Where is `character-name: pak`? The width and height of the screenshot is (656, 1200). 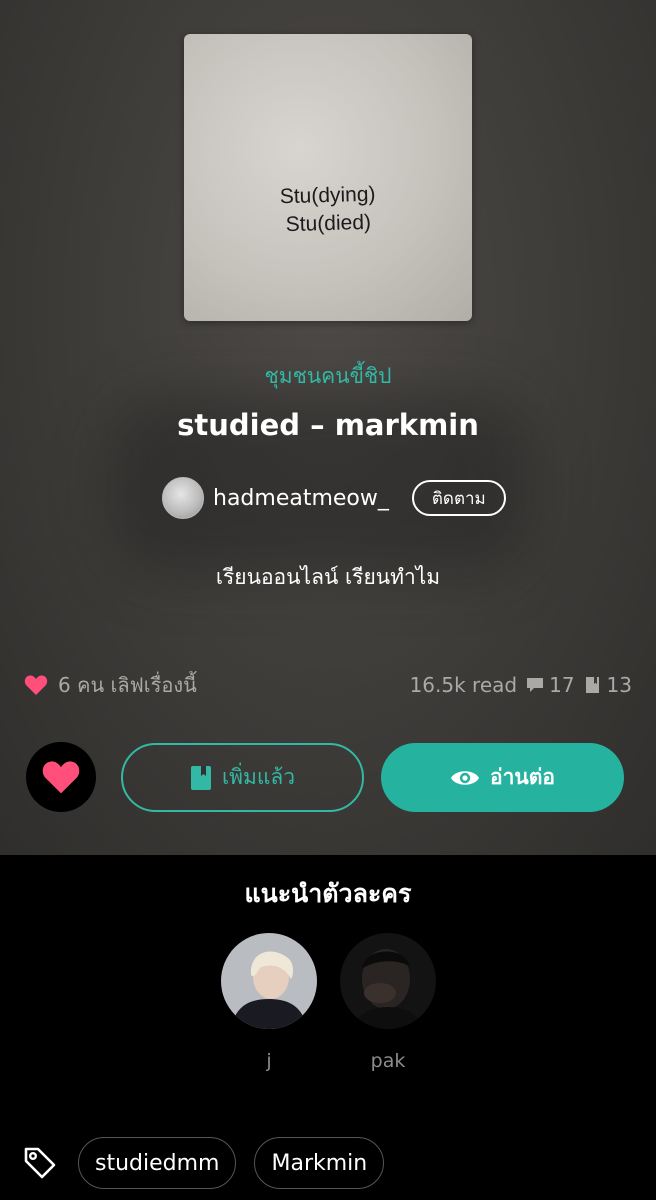
character-name: pak is located at coordinates (388, 1061).